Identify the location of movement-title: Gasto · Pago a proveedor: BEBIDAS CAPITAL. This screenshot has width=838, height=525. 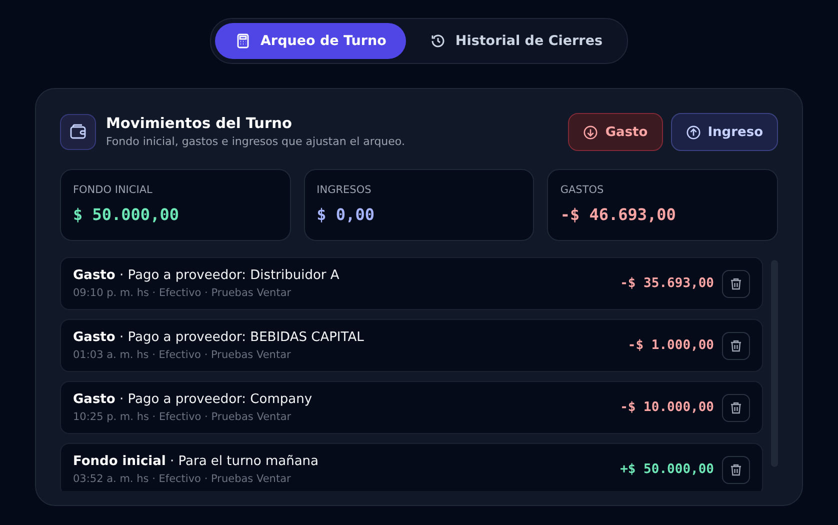
(219, 337).